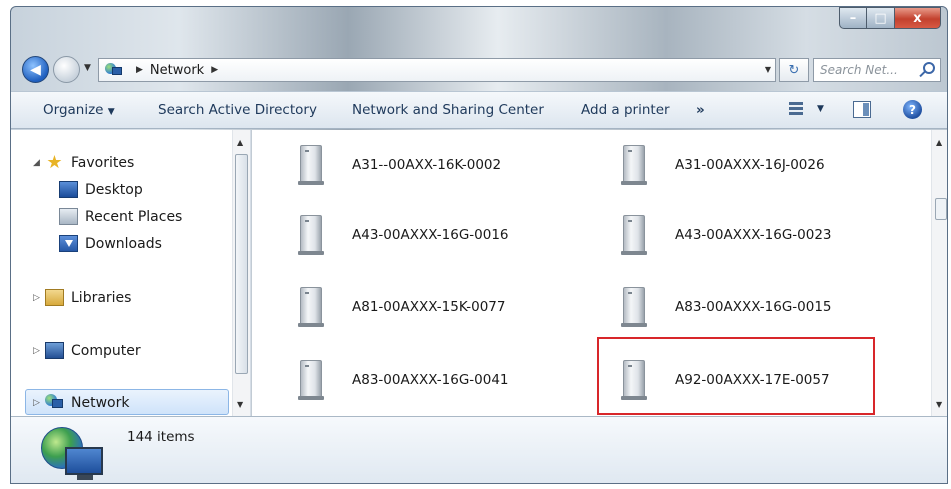  What do you see at coordinates (427, 165) in the screenshot?
I see `computer-name: A31--00AXX-16K-0002` at bounding box center [427, 165].